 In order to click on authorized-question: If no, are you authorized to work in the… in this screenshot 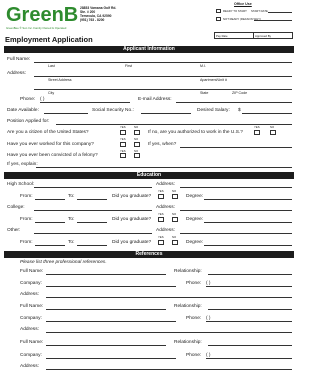, I will do `click(195, 132)`.